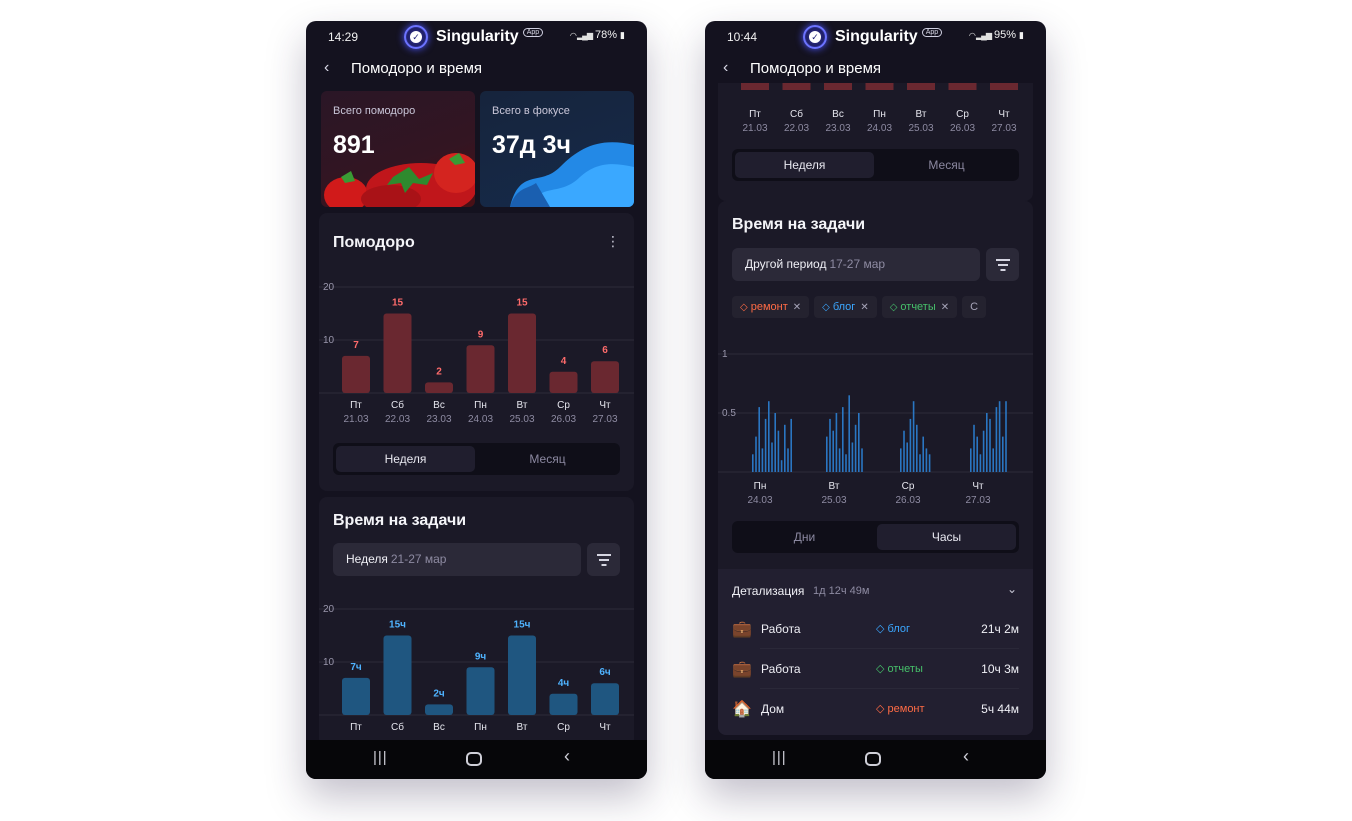 The image size is (1352, 821). Describe the element at coordinates (875, 629) in the screenshot. I see `detail-row: 💼 Работа ◇ блог 21ч 2м` at that location.